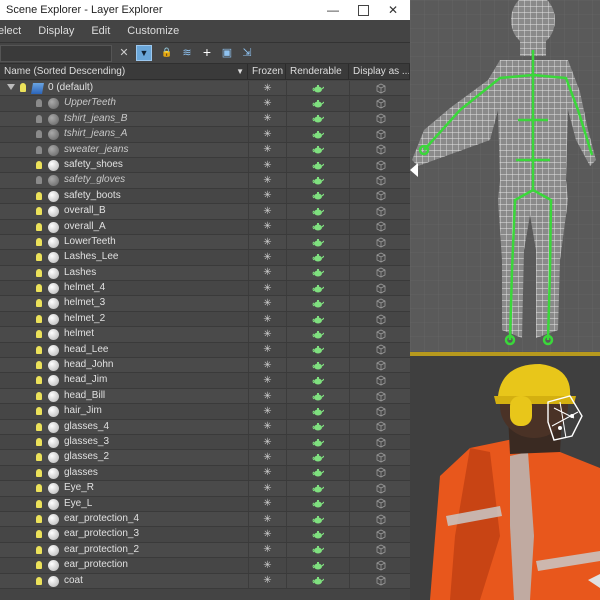 This screenshot has height=600, width=600. What do you see at coordinates (205, 289) in the screenshot?
I see `object-row: helmet_4 ✳` at bounding box center [205, 289].